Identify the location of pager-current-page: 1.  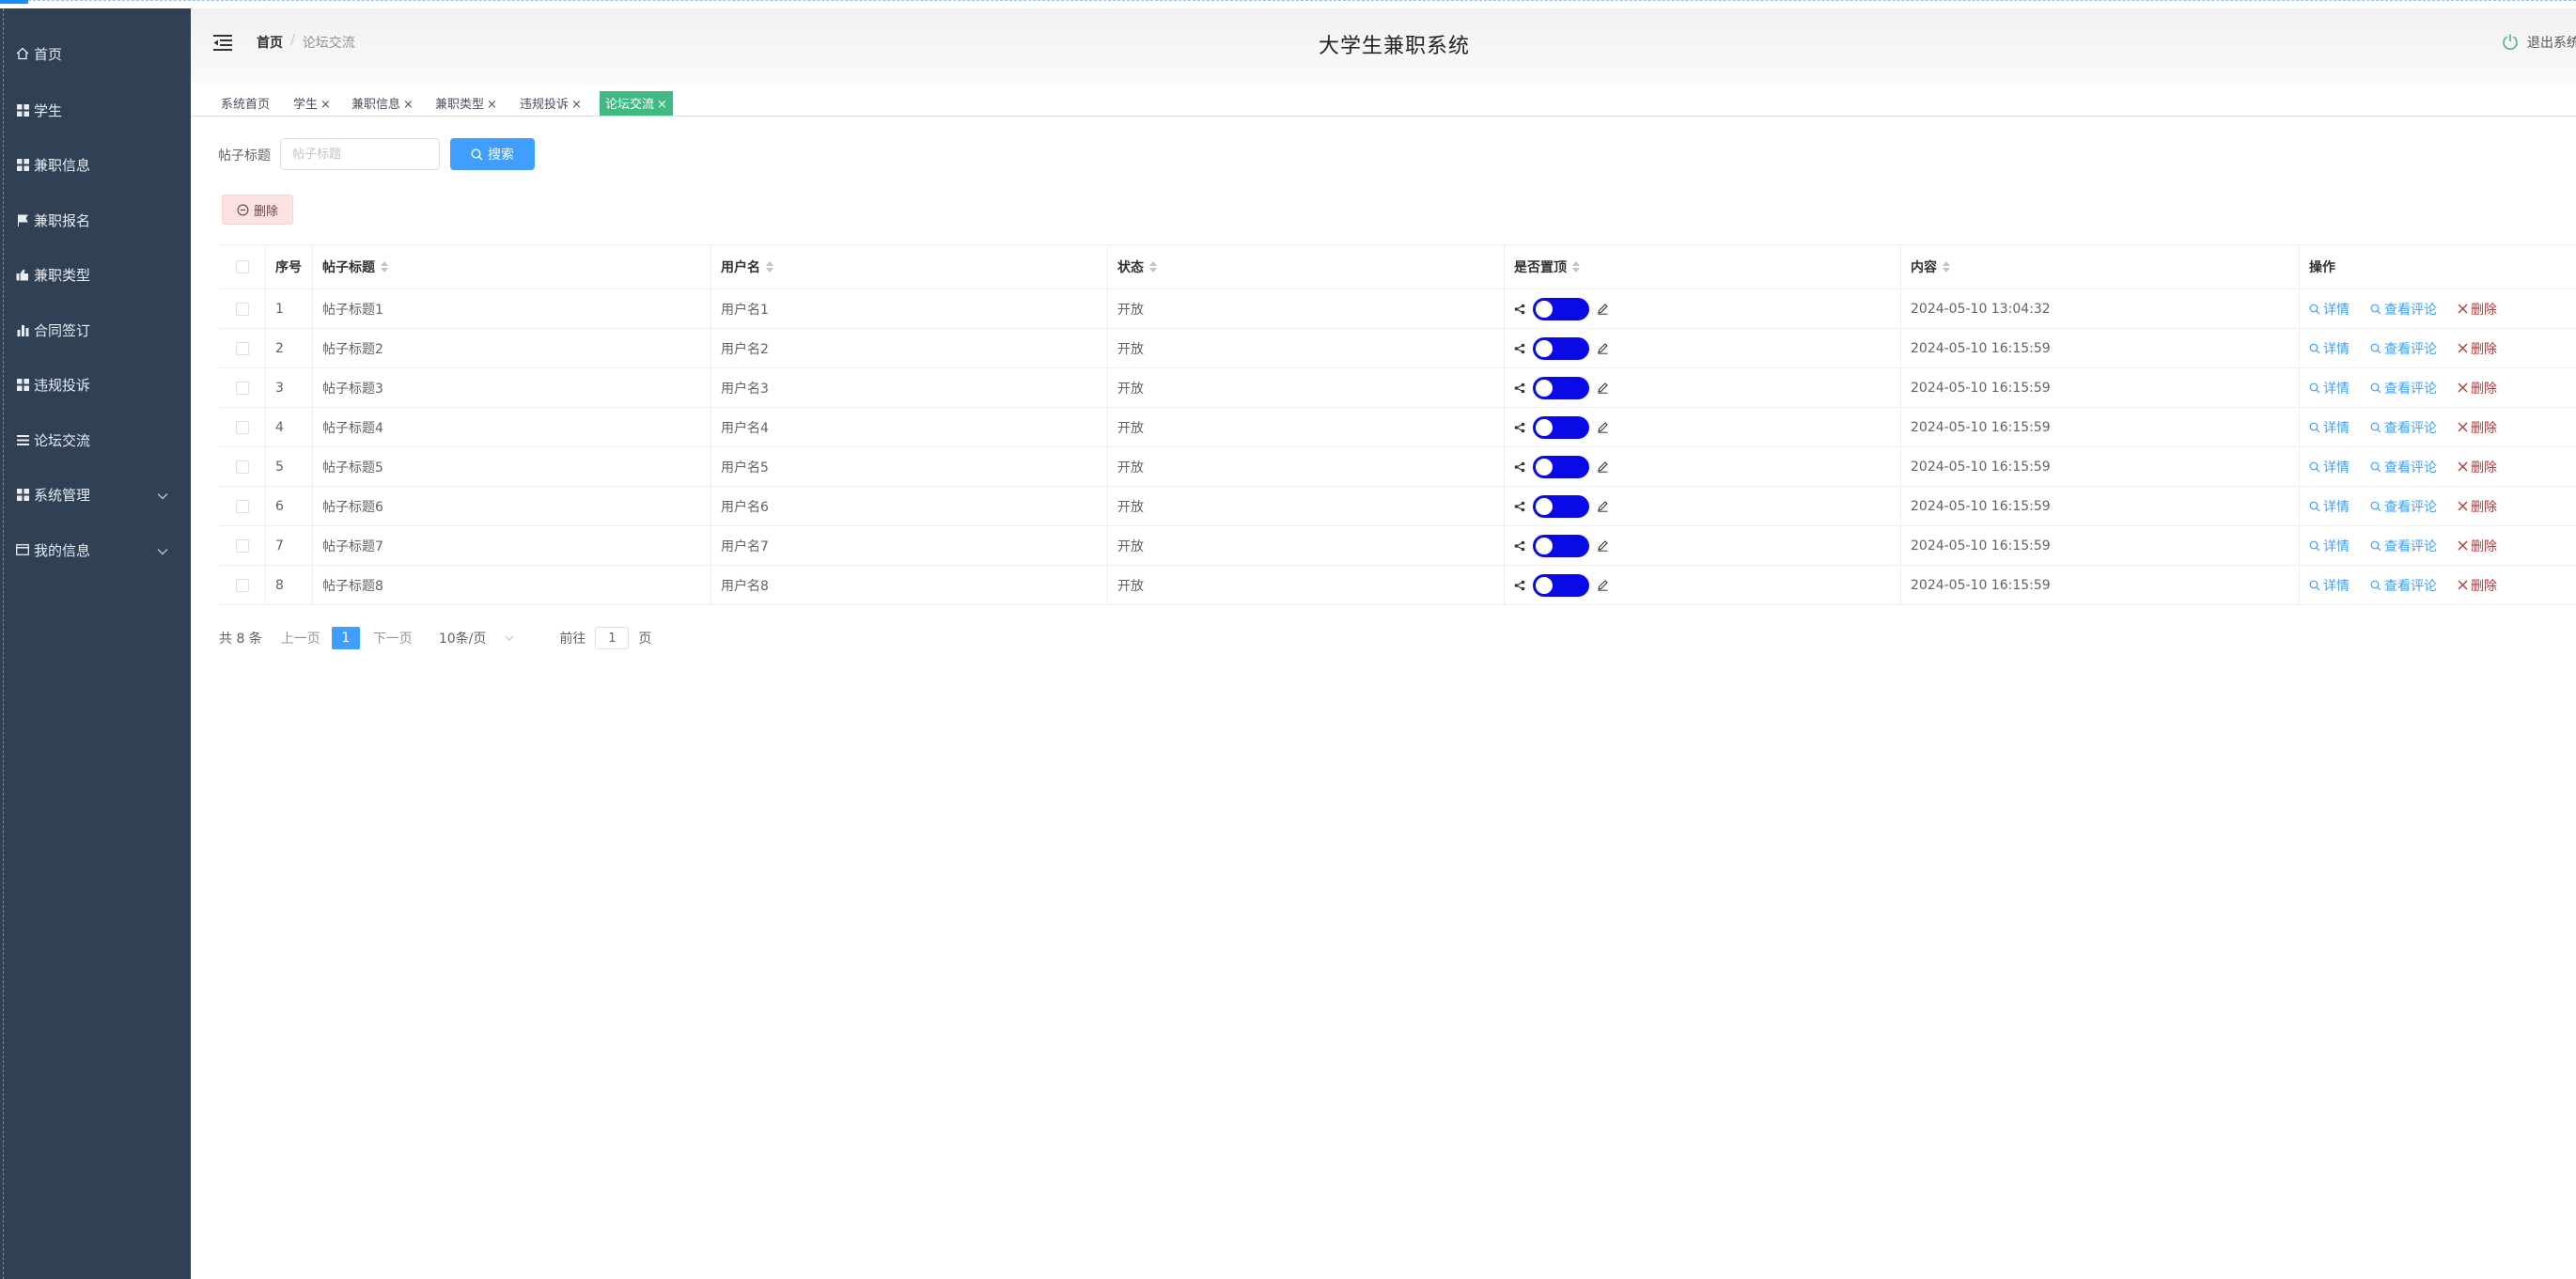
(346, 638).